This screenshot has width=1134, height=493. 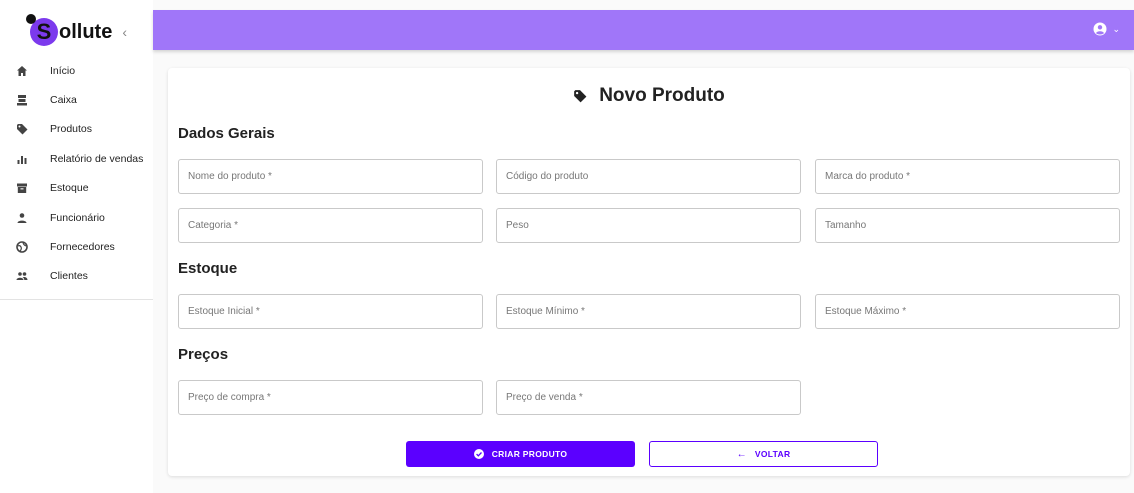 I want to click on category-field, so click(x=330, y=225).